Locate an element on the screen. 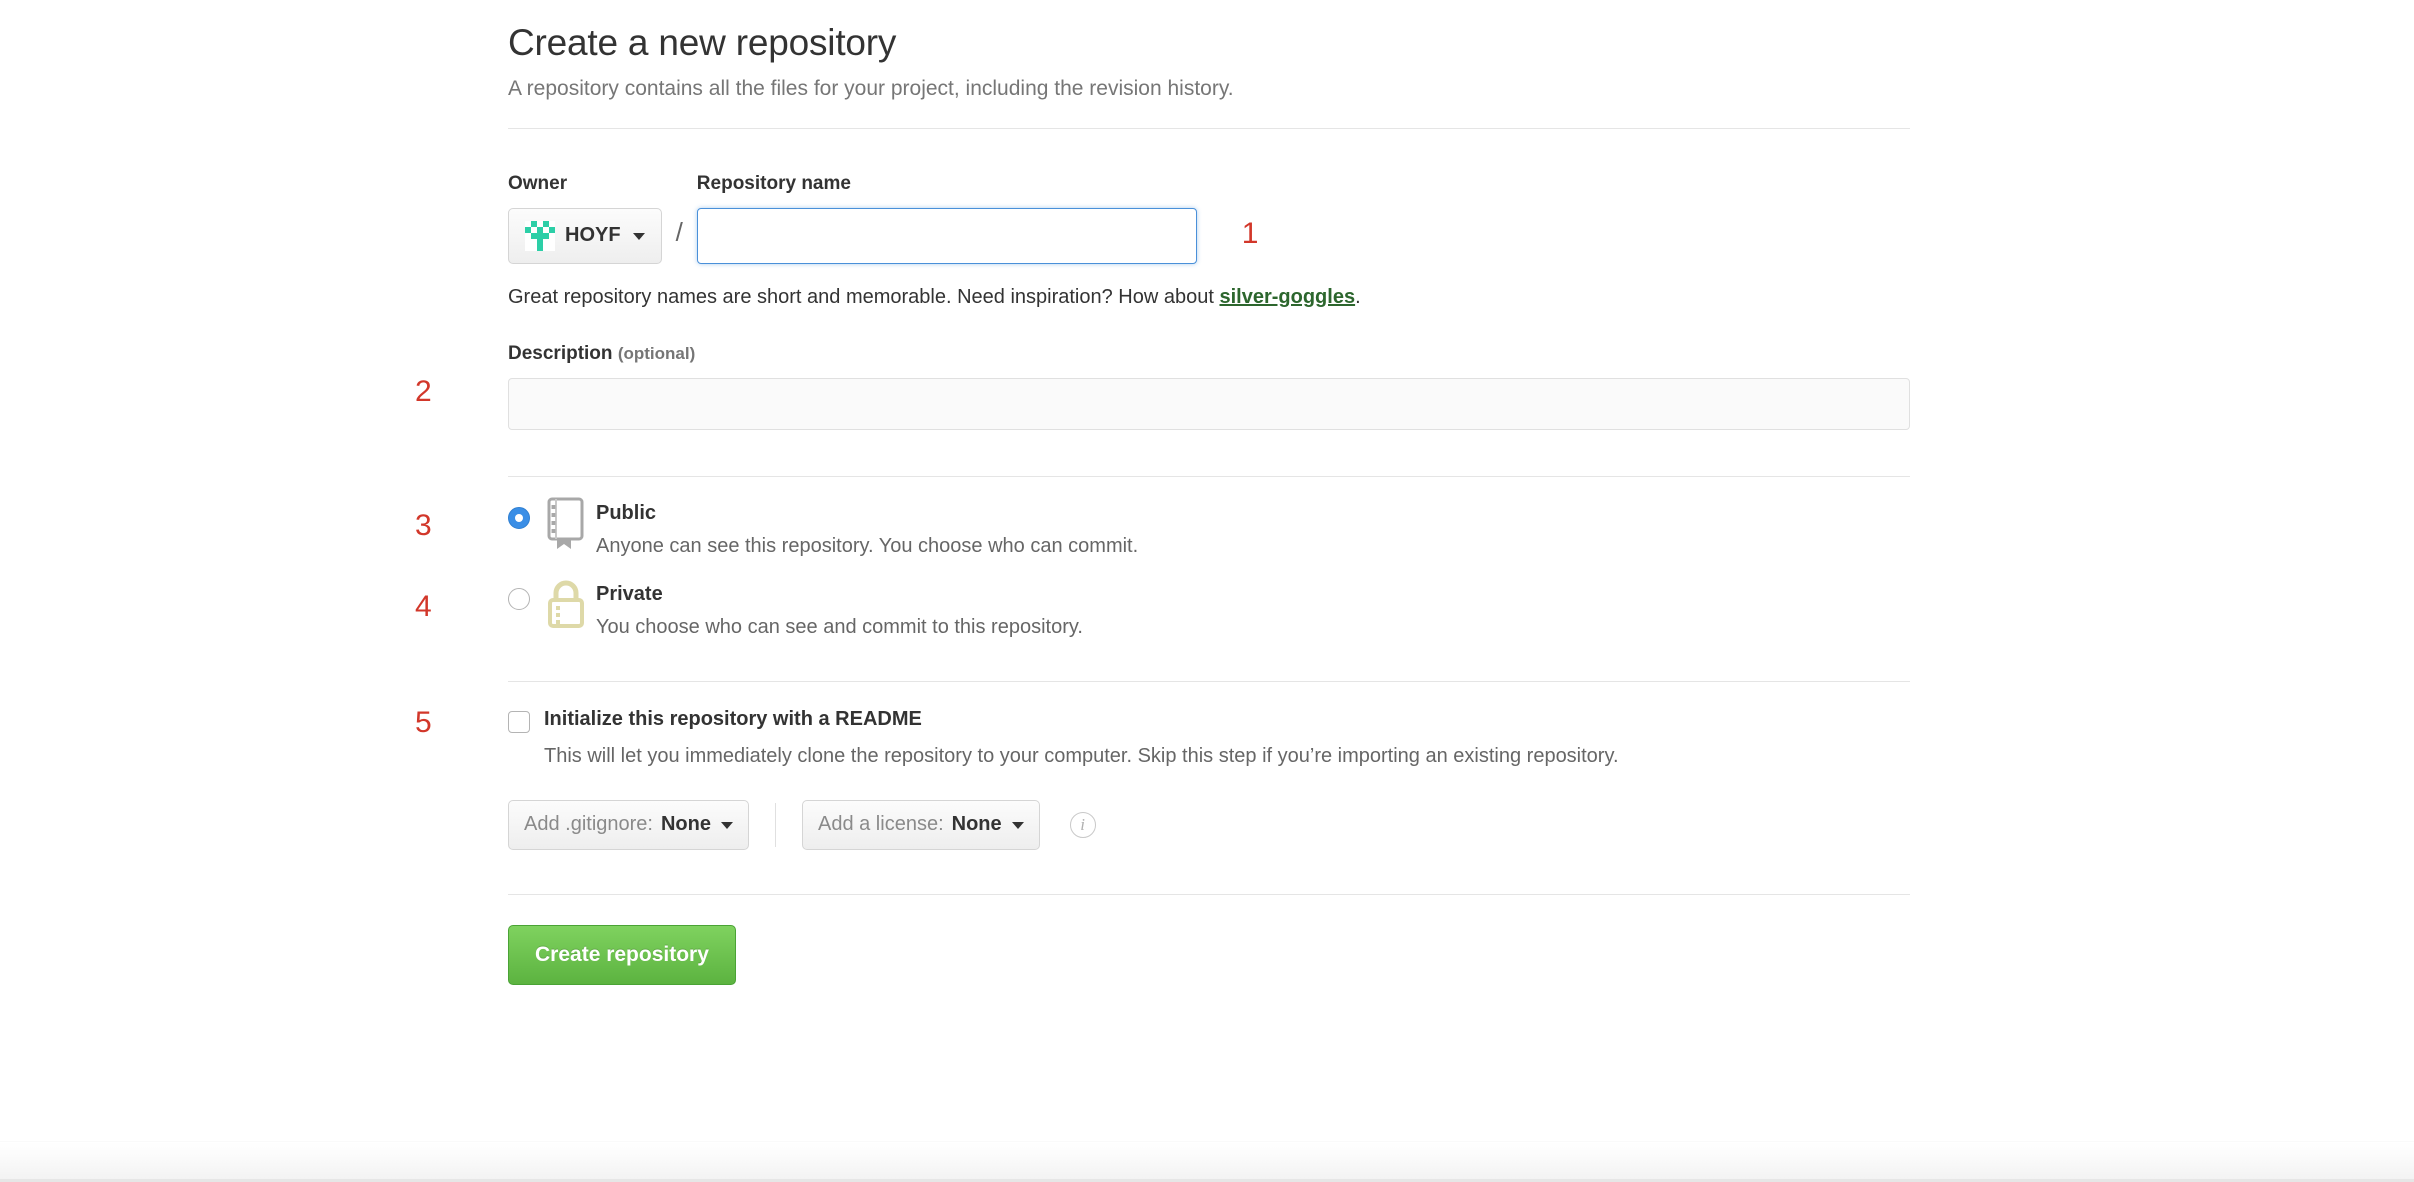  submit-section: Create repository is located at coordinates (1209, 940).